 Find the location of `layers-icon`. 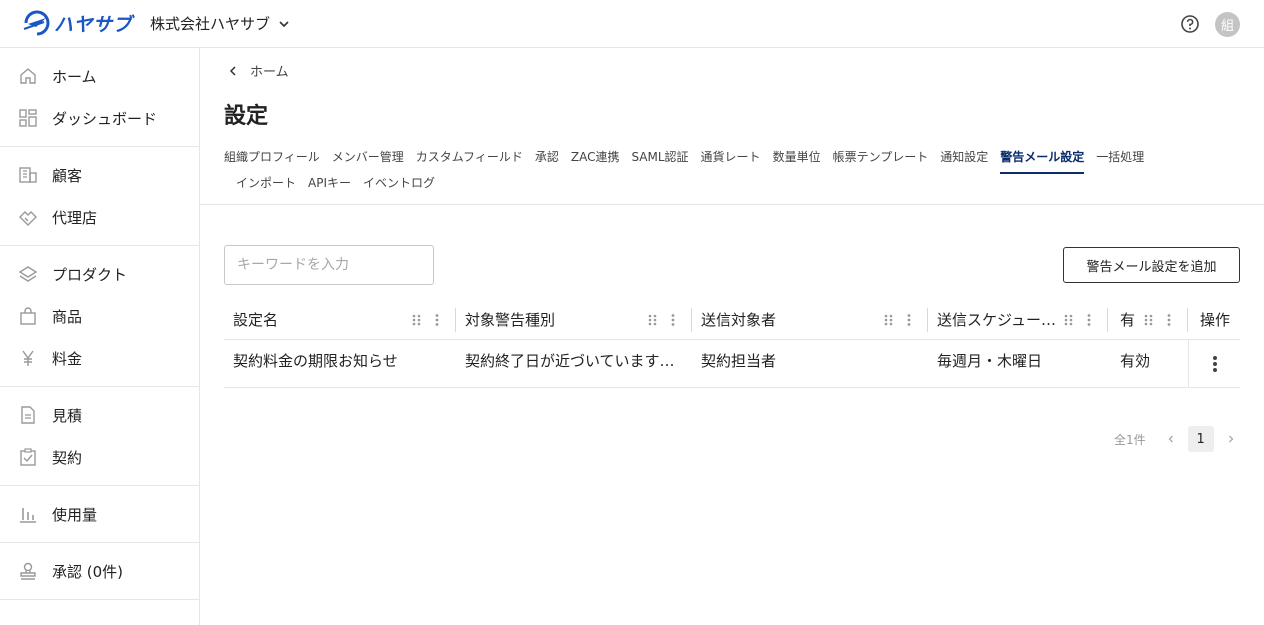

layers-icon is located at coordinates (28, 274).